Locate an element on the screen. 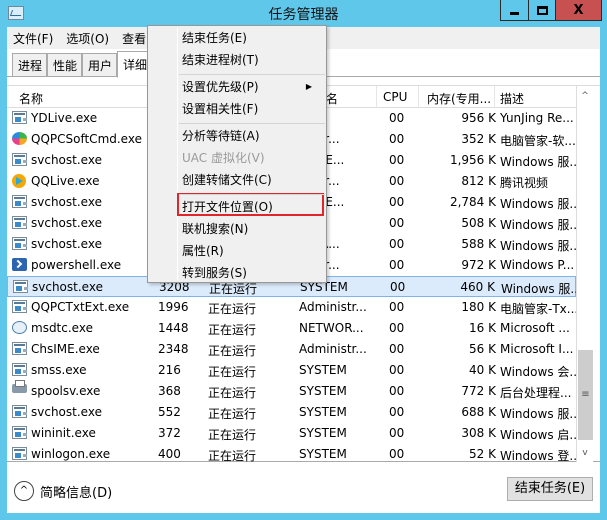 The height and width of the screenshot is (520, 607). end-task-button: 结束任务(E) is located at coordinates (550, 489).